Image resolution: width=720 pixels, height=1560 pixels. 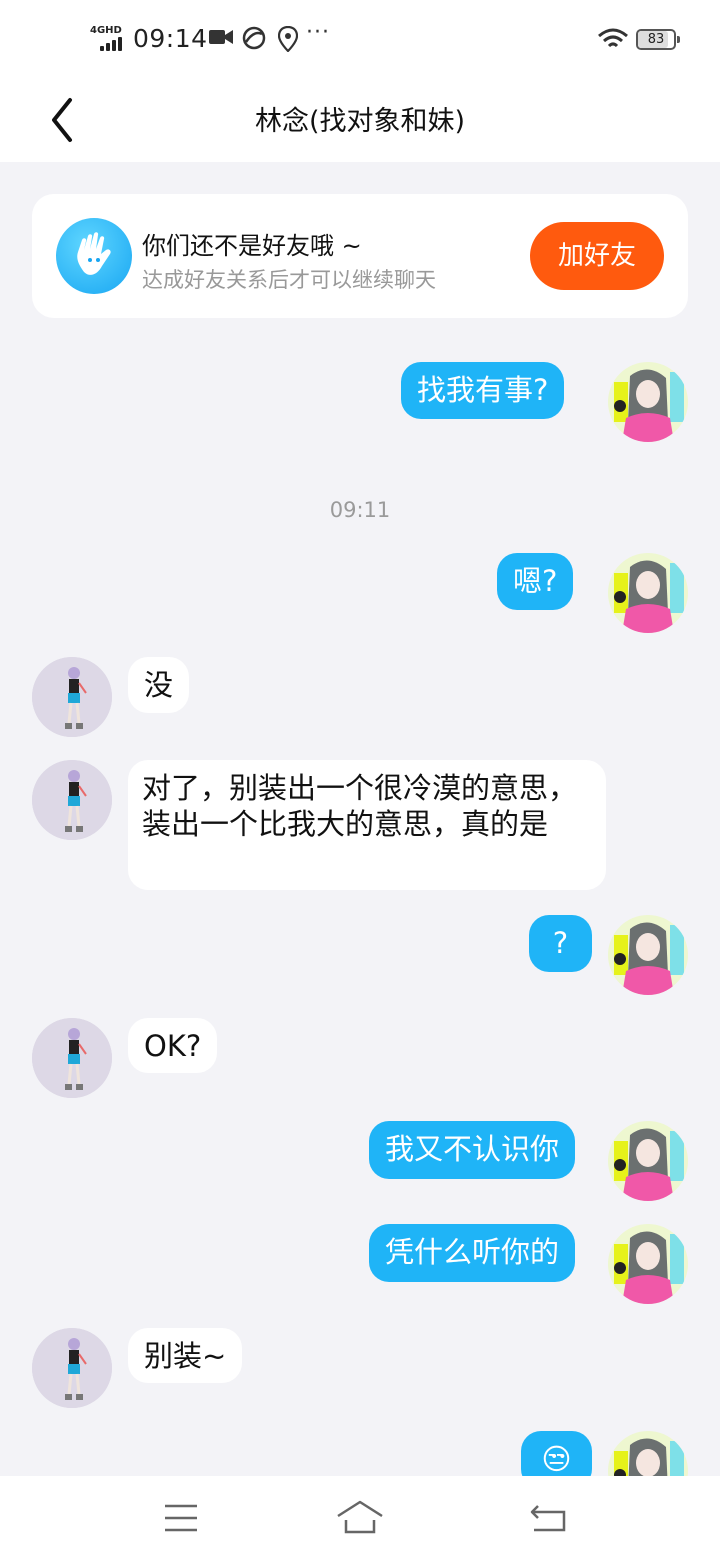 What do you see at coordinates (173, 1045) in the screenshot?
I see `message-bubble: OK?` at bounding box center [173, 1045].